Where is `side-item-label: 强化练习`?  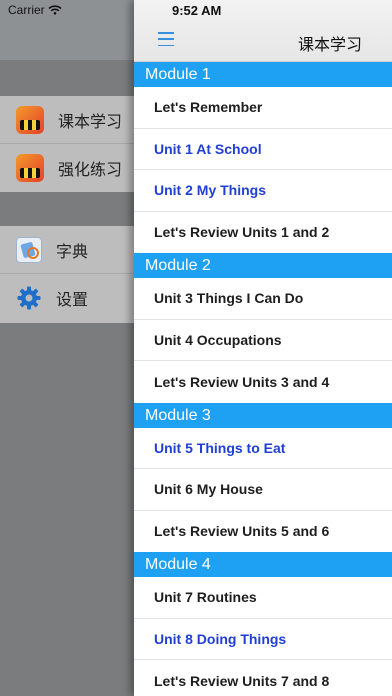 side-item-label: 强化练习 is located at coordinates (90, 170).